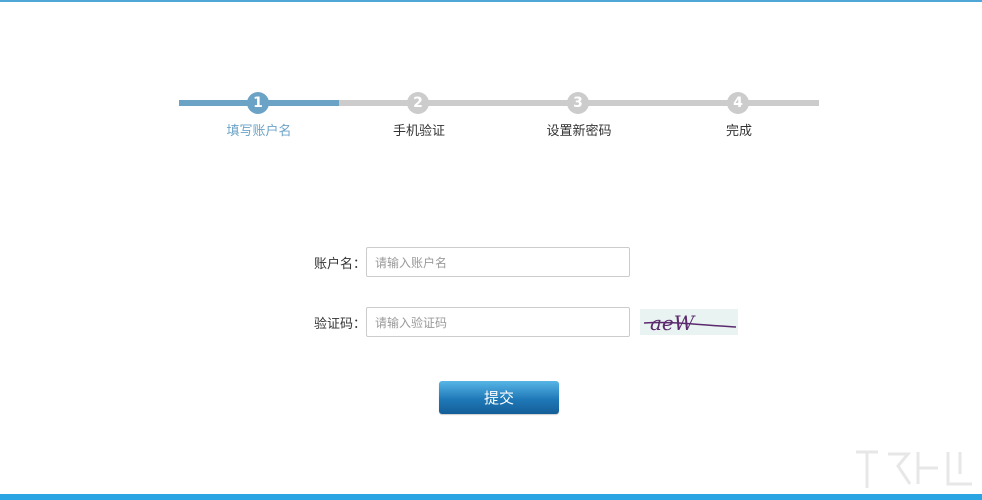  I want to click on captcha-graphic: aeW, so click(690, 323).